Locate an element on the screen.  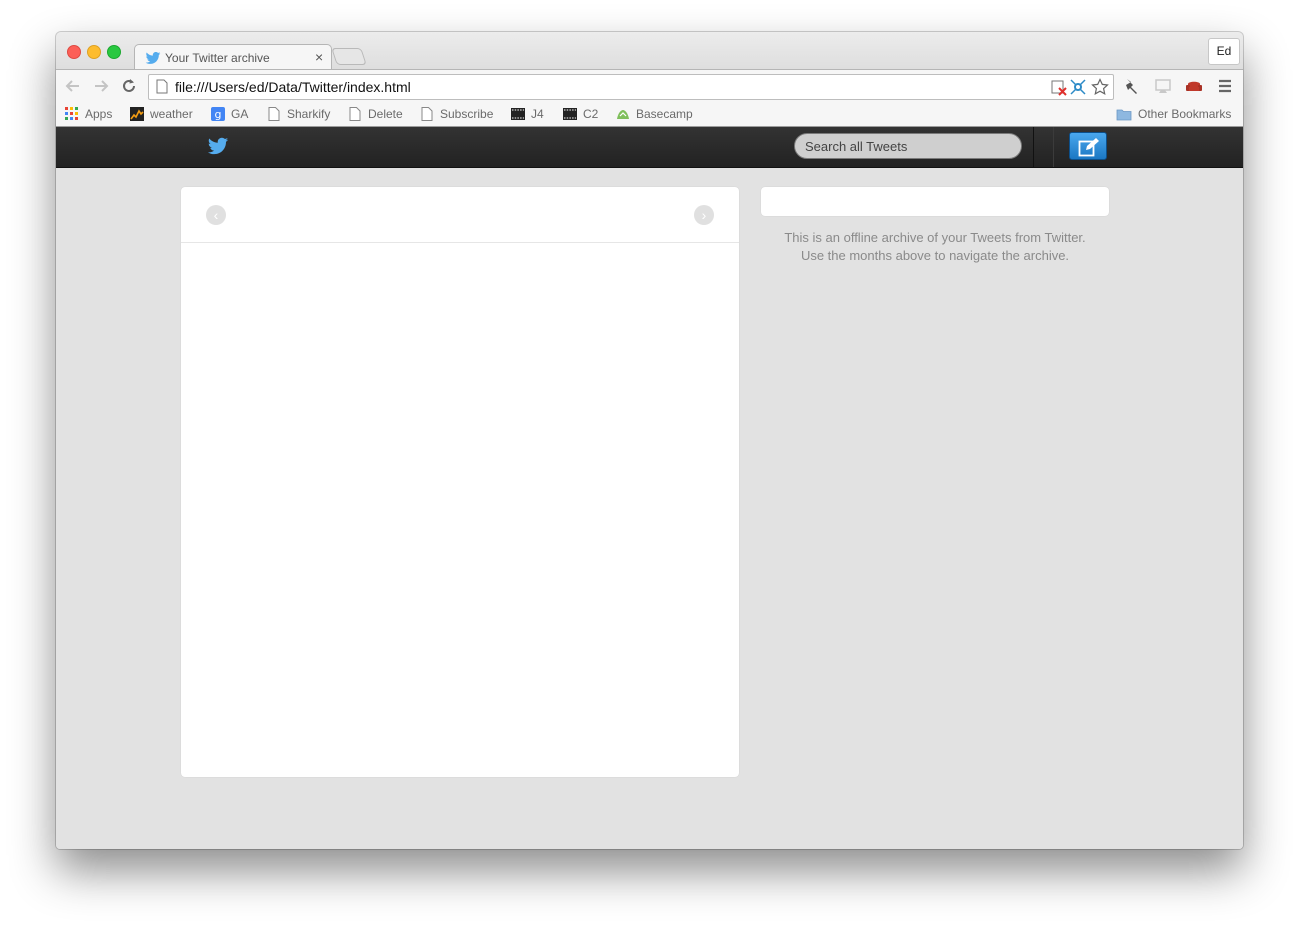
browser-toolbar: file:///Users/ed/Data/Twitter/index.html is located at coordinates (649, 86).